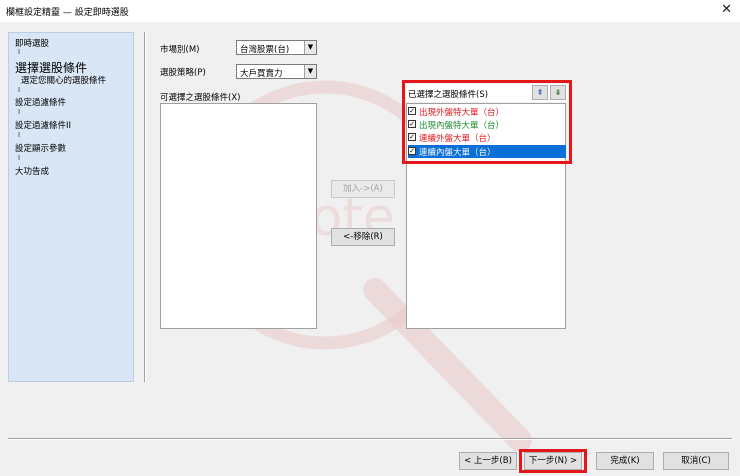  What do you see at coordinates (625, 461) in the screenshot?
I see `finish-button: 完成(K)` at bounding box center [625, 461].